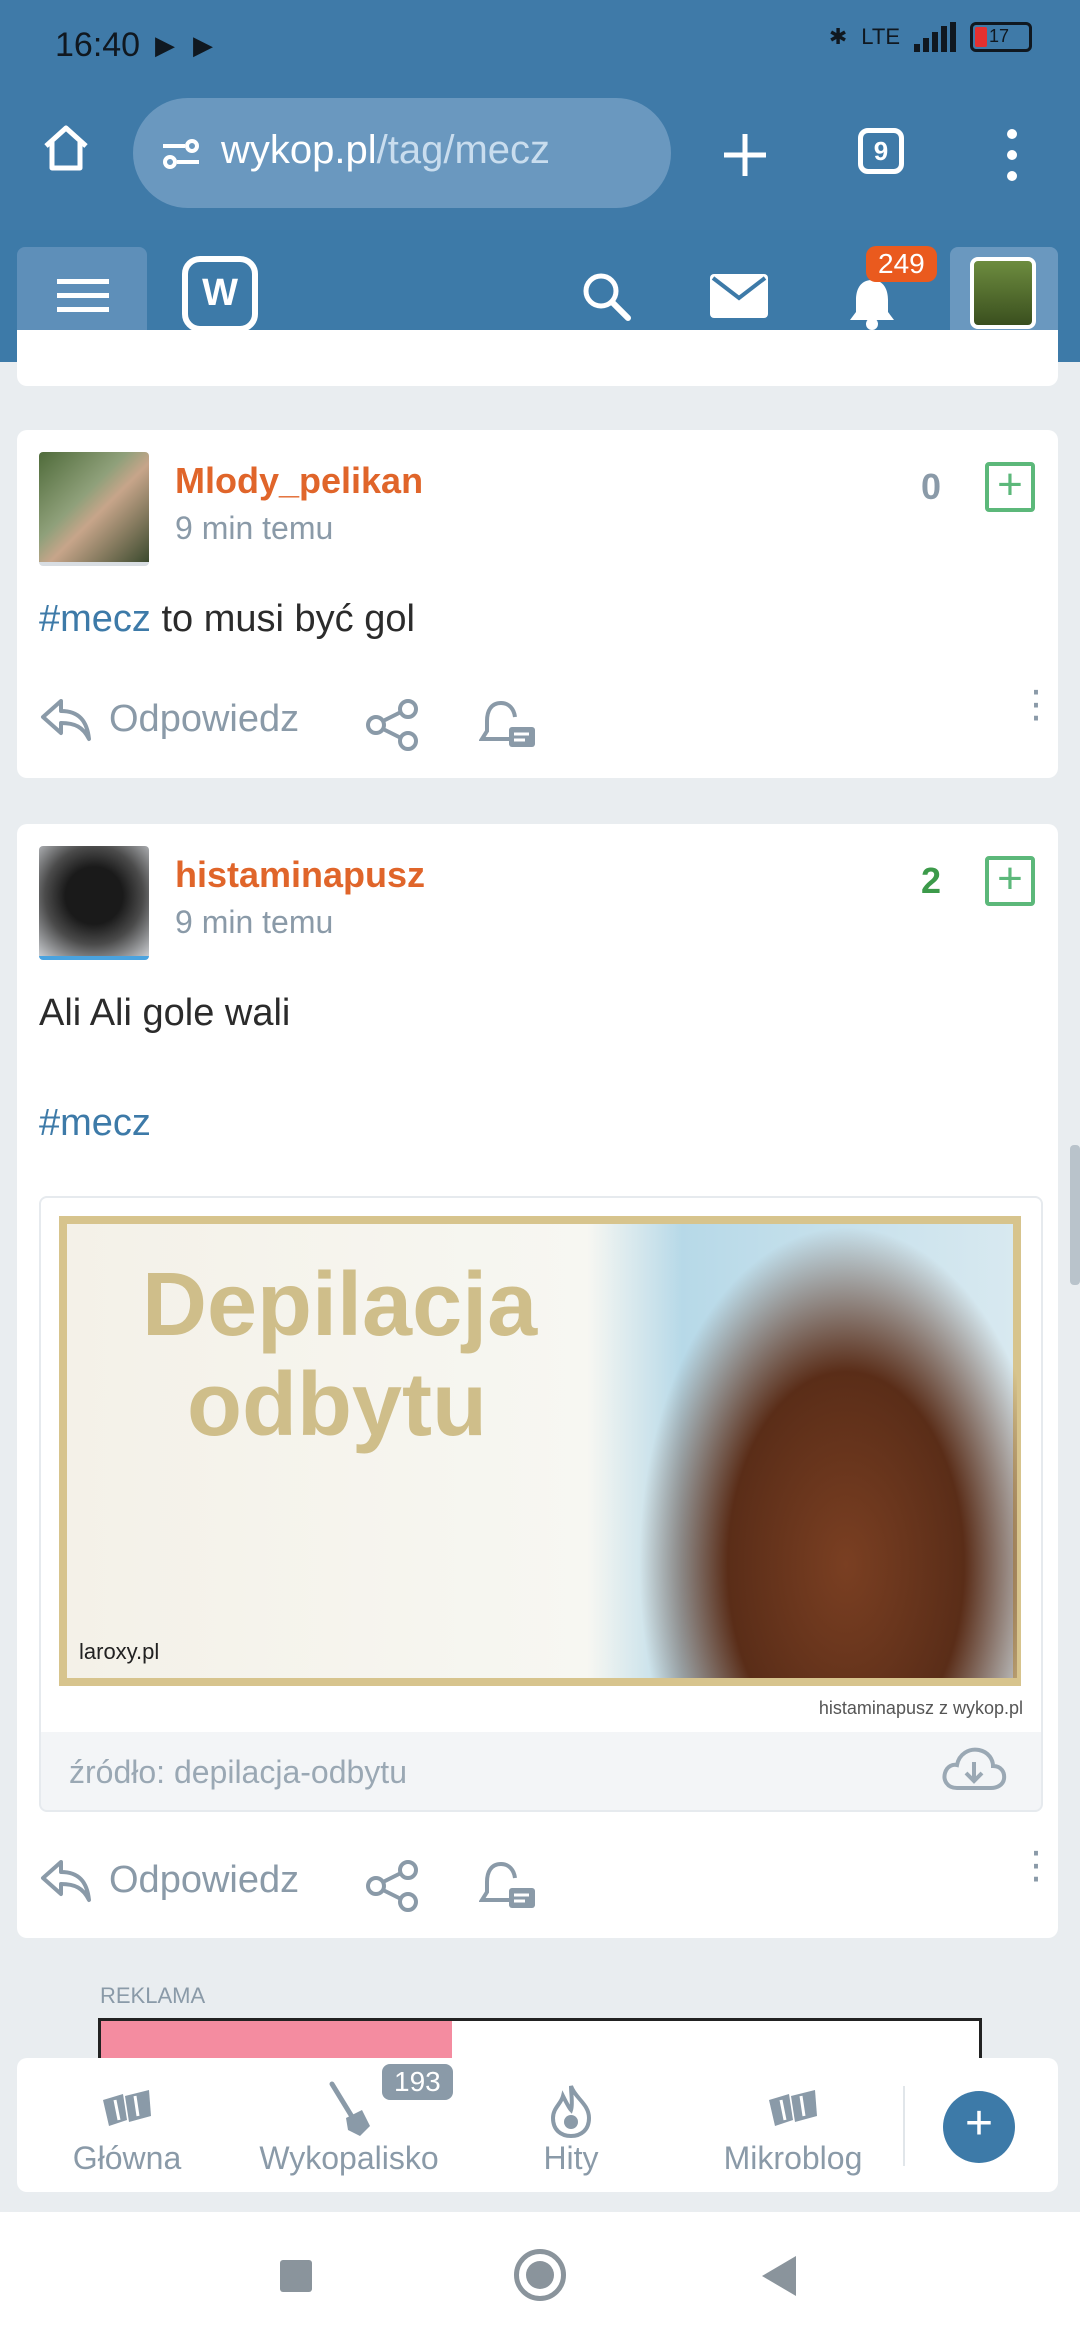 The height and width of the screenshot is (2340, 1080). I want to click on image-source: źródło: depilacja-odbytu, so click(238, 1772).